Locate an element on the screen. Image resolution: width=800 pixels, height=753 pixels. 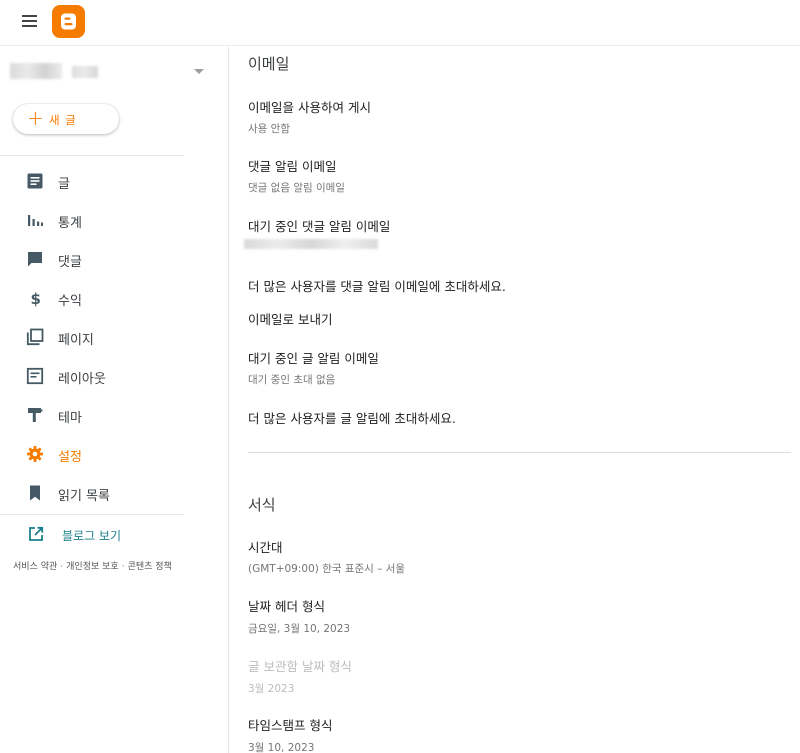
new-post-button: + 새 글 is located at coordinates (66, 119).